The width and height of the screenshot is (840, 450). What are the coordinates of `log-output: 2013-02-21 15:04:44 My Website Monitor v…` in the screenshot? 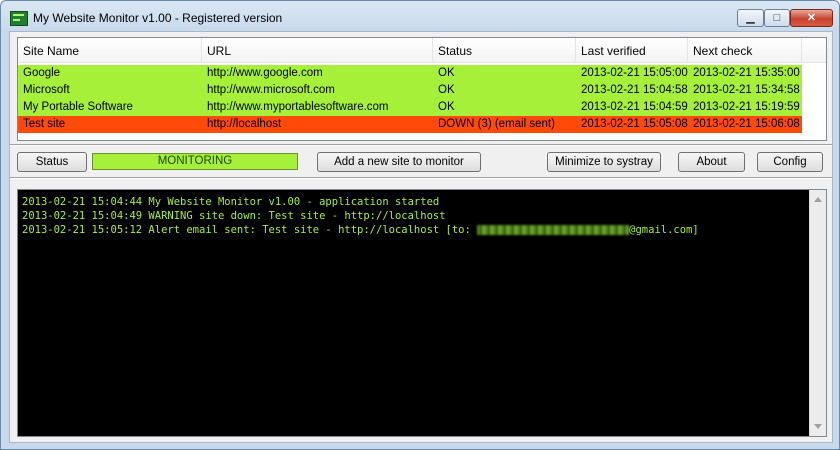 It's located at (360, 216).